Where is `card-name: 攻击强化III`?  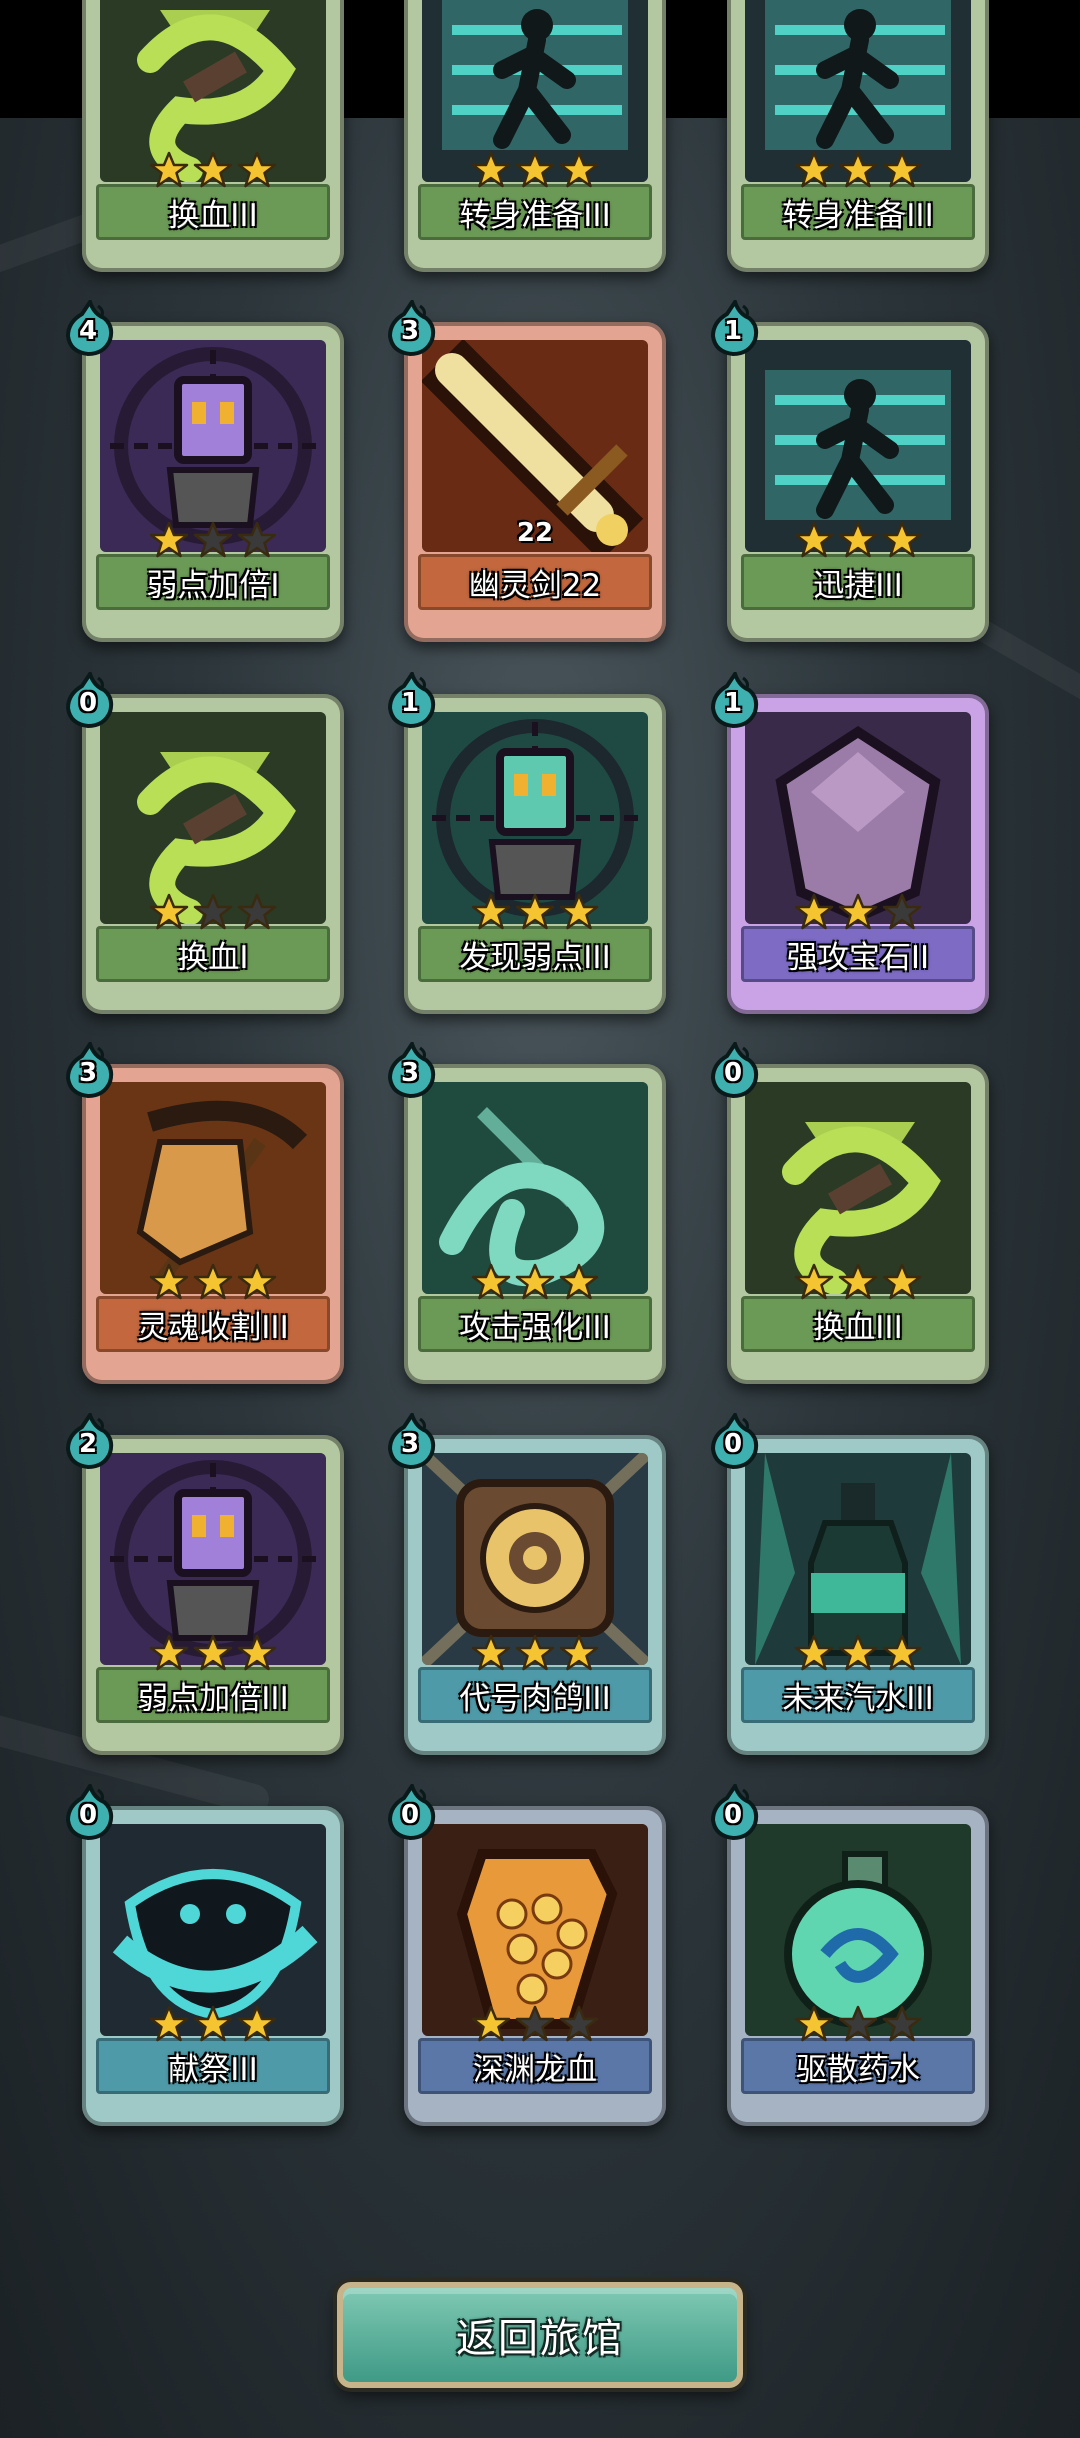
card-name: 攻击强化III is located at coordinates (535, 1324).